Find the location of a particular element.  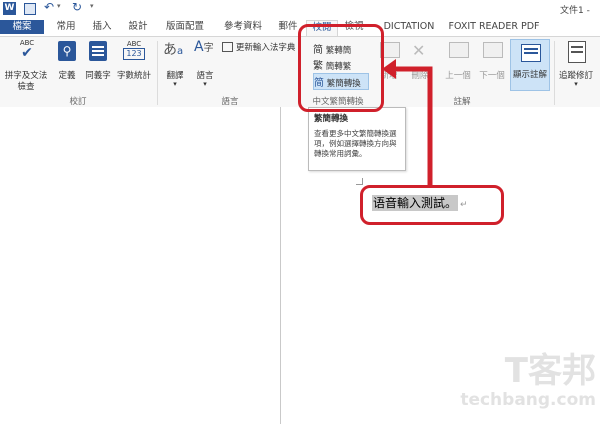

document-title: 文件1 - is located at coordinates (575, 11).